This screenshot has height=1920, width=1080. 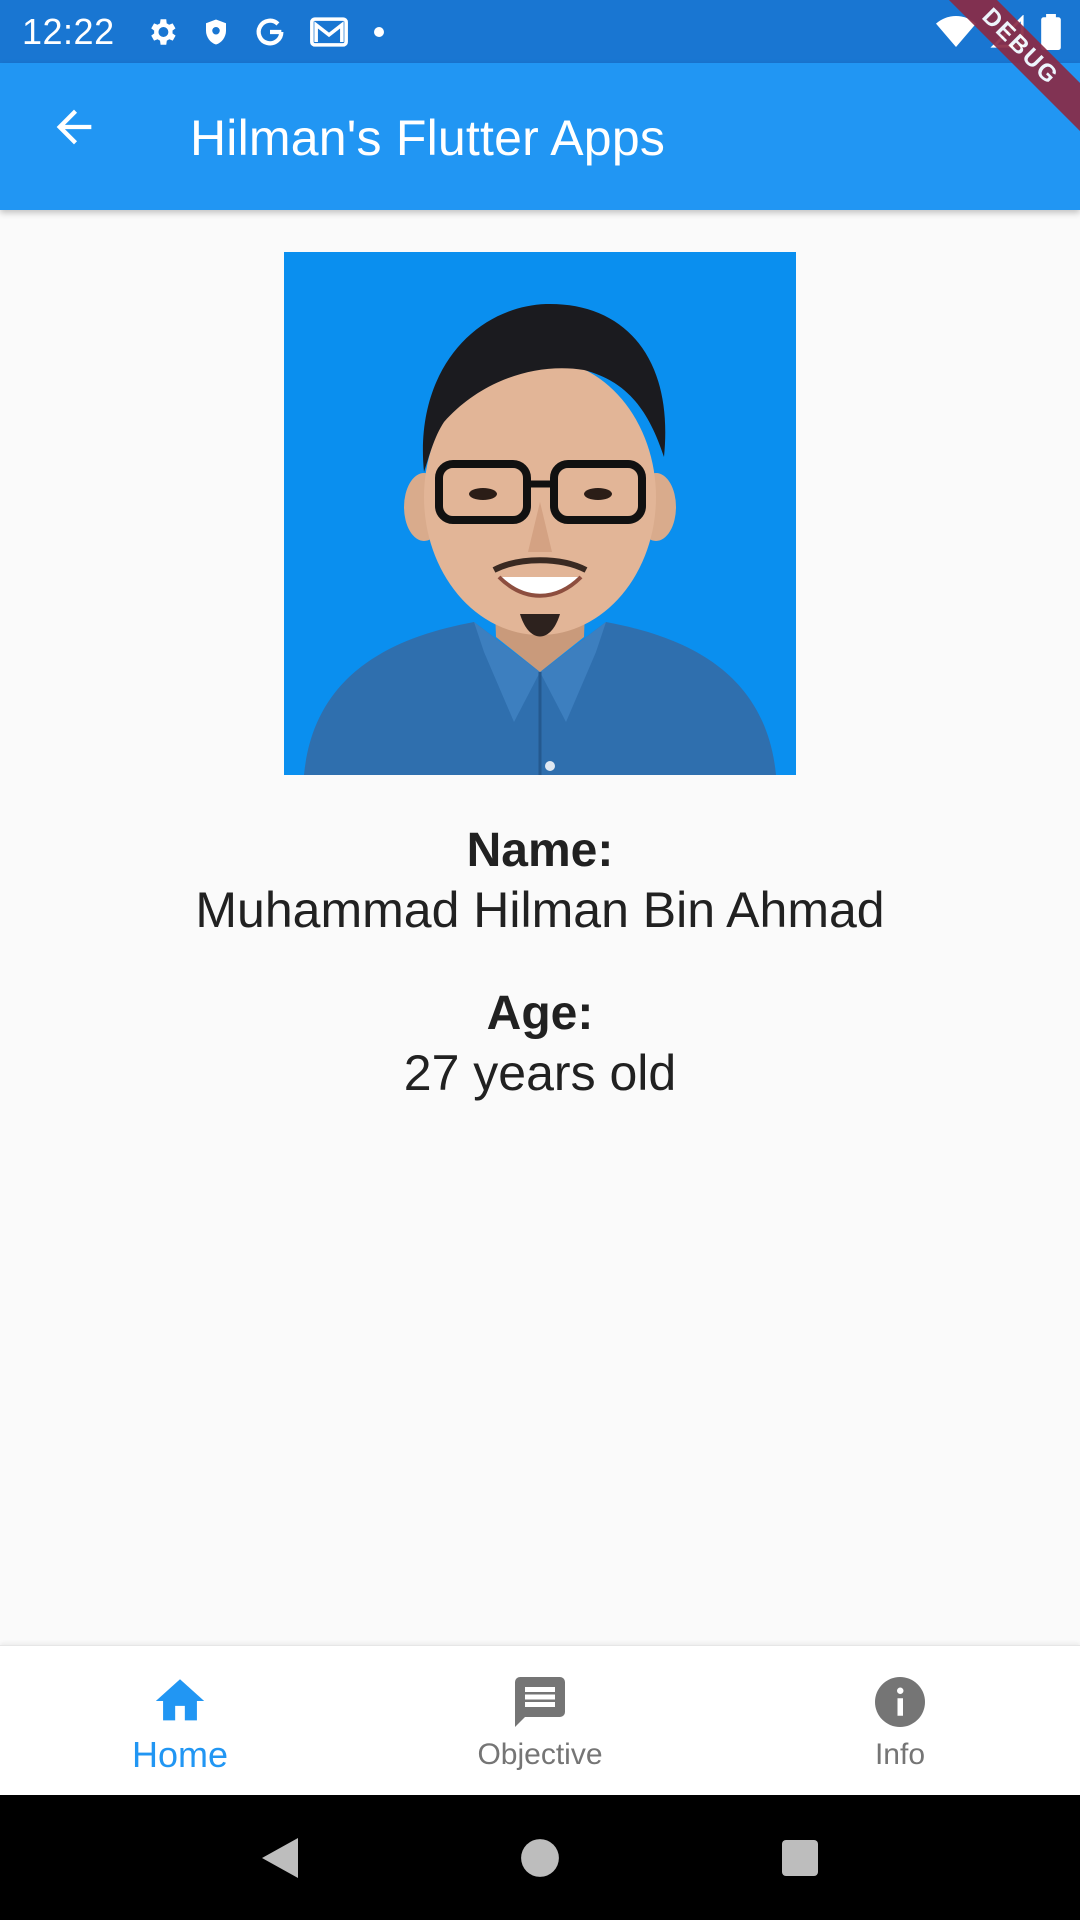 I want to click on home-circle-icon, so click(x=540, y=1857).